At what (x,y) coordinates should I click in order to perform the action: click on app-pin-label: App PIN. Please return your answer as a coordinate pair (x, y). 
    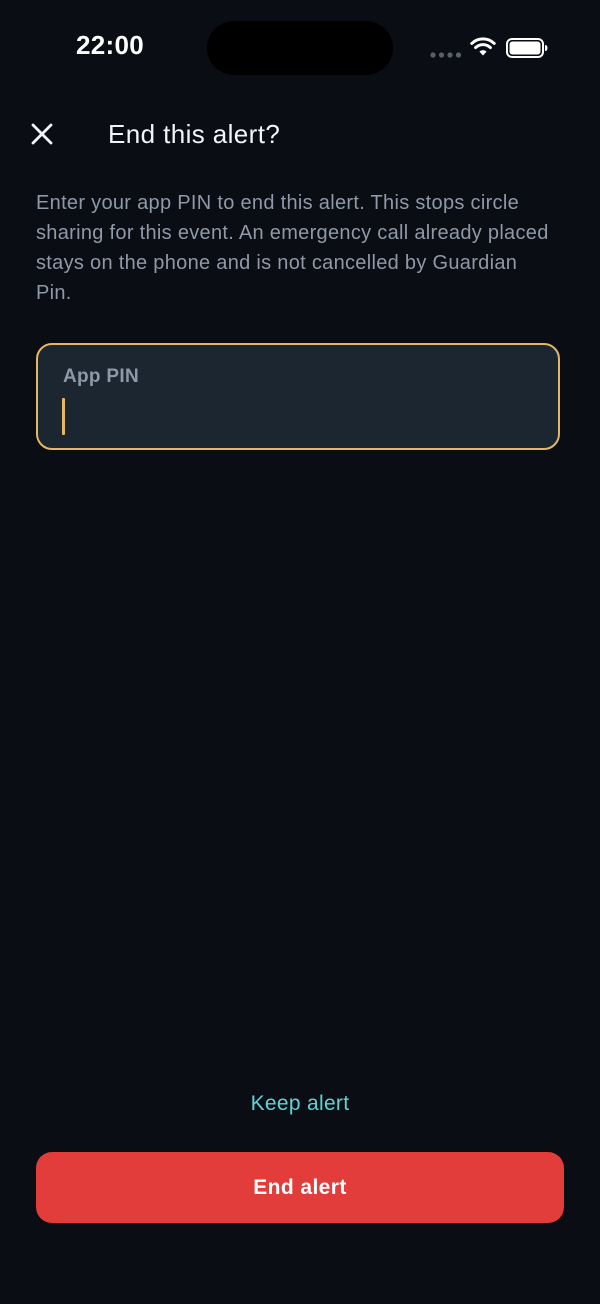
    Looking at the image, I should click on (101, 376).